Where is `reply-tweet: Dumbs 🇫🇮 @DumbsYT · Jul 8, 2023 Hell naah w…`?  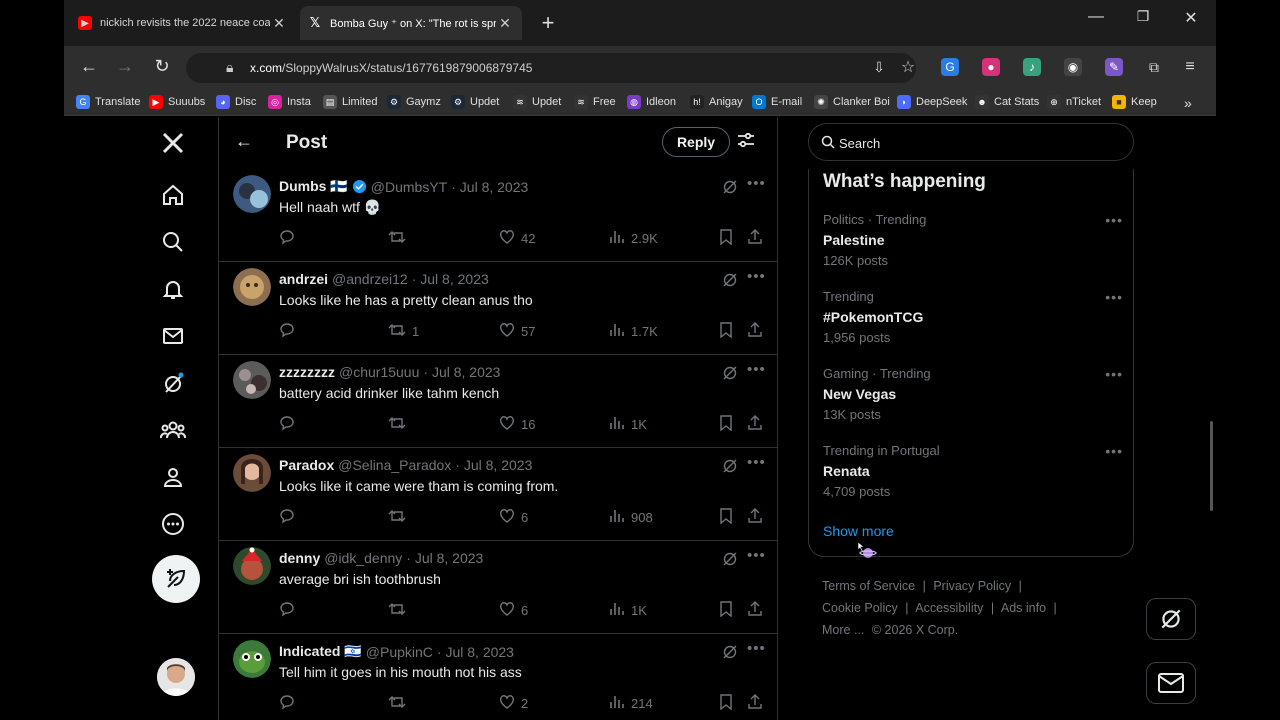 reply-tweet: Dumbs 🇫🇮 @DumbsYT · Jul 8, 2023 Hell naah w… is located at coordinates (498, 215).